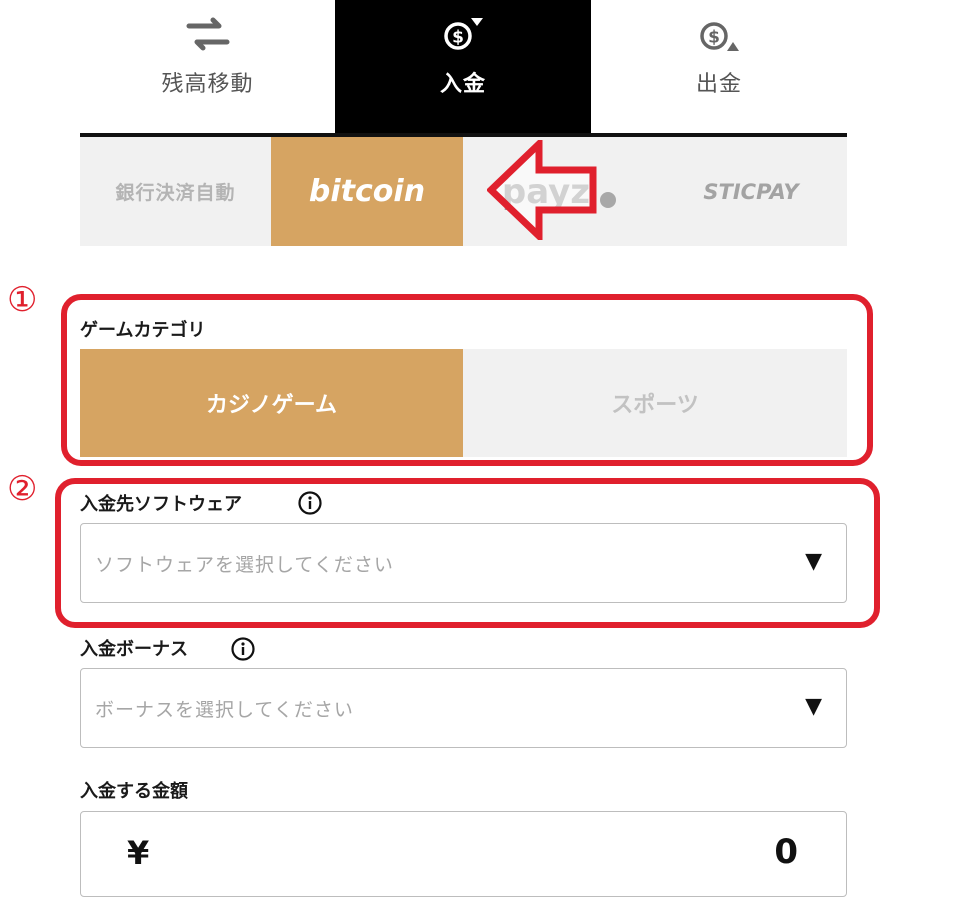  I want to click on game-category-toggle: カジノゲーム スポーツ, so click(463, 403).